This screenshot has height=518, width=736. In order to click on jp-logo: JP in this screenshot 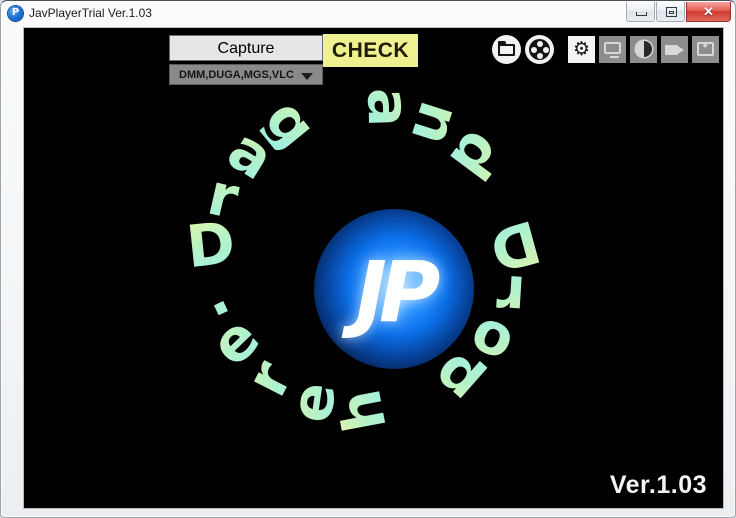, I will do `click(394, 289)`.